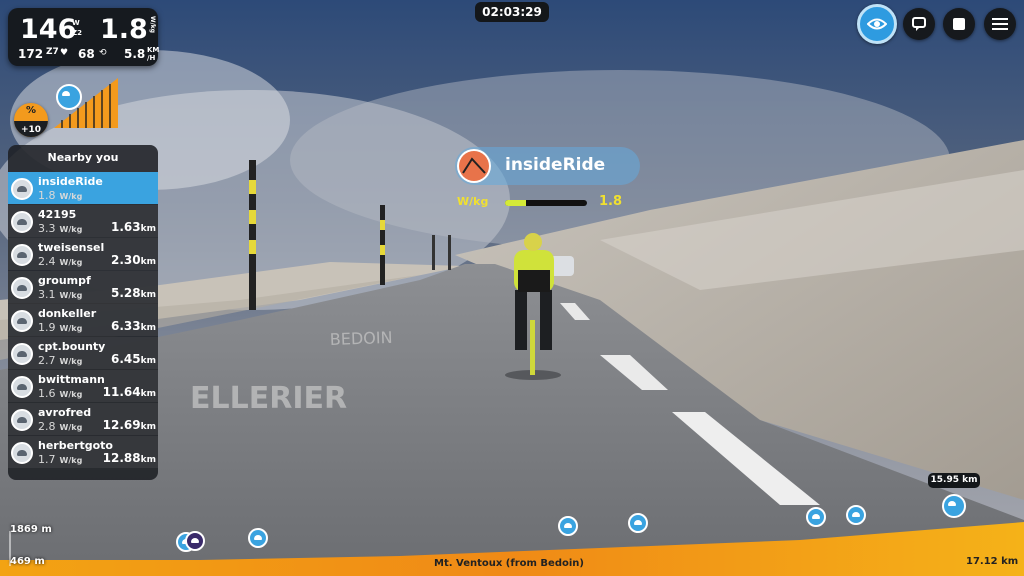 This screenshot has width=1024, height=576. I want to click on chat-button, so click(919, 24).